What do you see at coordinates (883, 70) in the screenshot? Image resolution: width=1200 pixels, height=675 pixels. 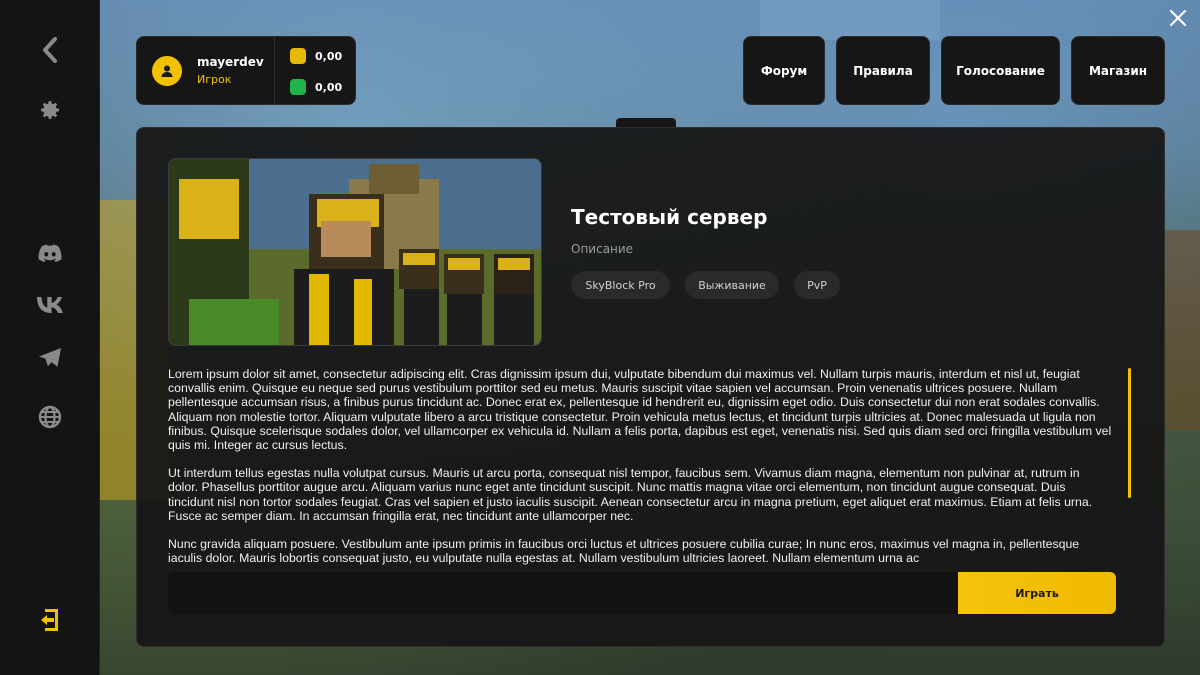 I see `rules-button: Правила` at bounding box center [883, 70].